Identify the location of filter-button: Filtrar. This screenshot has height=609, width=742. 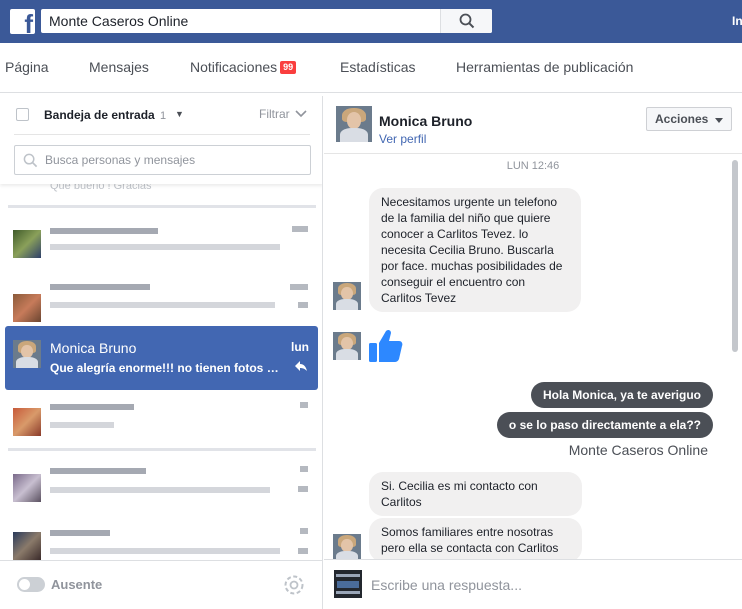
(274, 114).